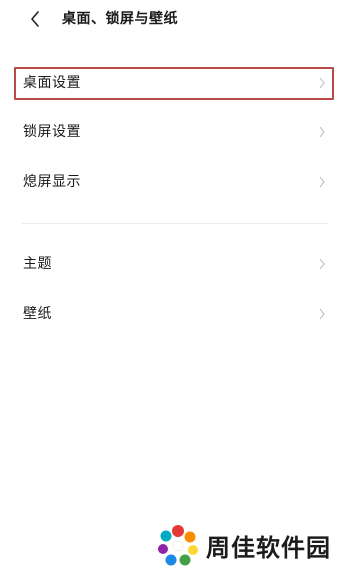 The image size is (349, 572). I want to click on page-title: 桌面、锁屏与壁纸, so click(120, 19).